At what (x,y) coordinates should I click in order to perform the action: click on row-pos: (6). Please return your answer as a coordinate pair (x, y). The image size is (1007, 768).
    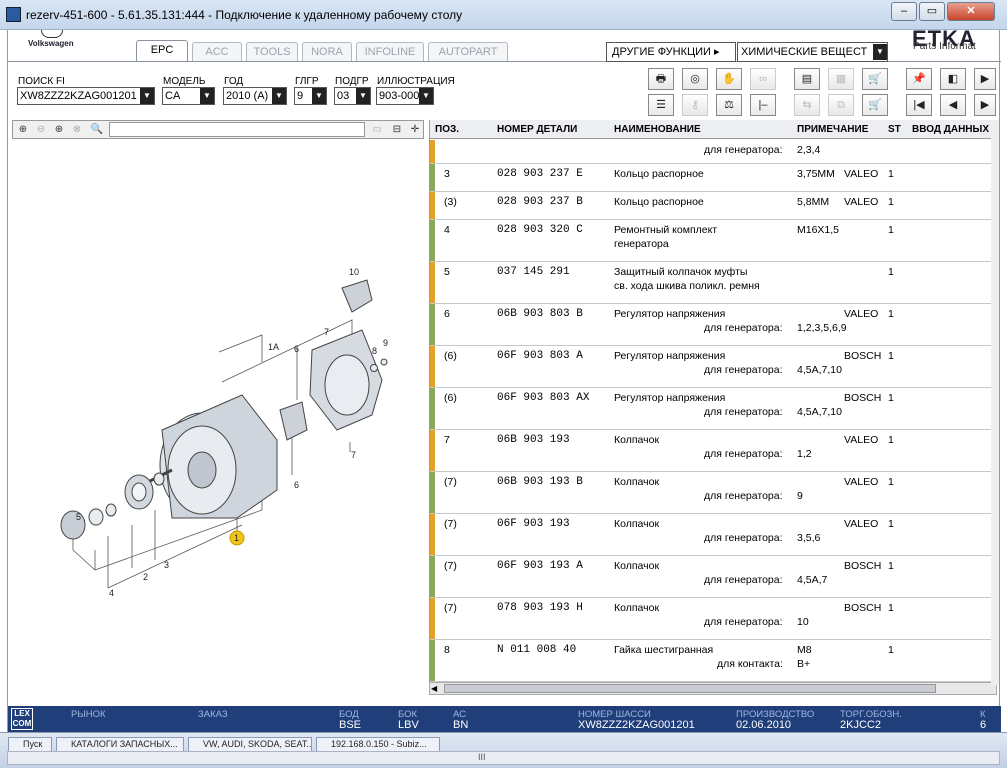
    Looking at the image, I should click on (450, 356).